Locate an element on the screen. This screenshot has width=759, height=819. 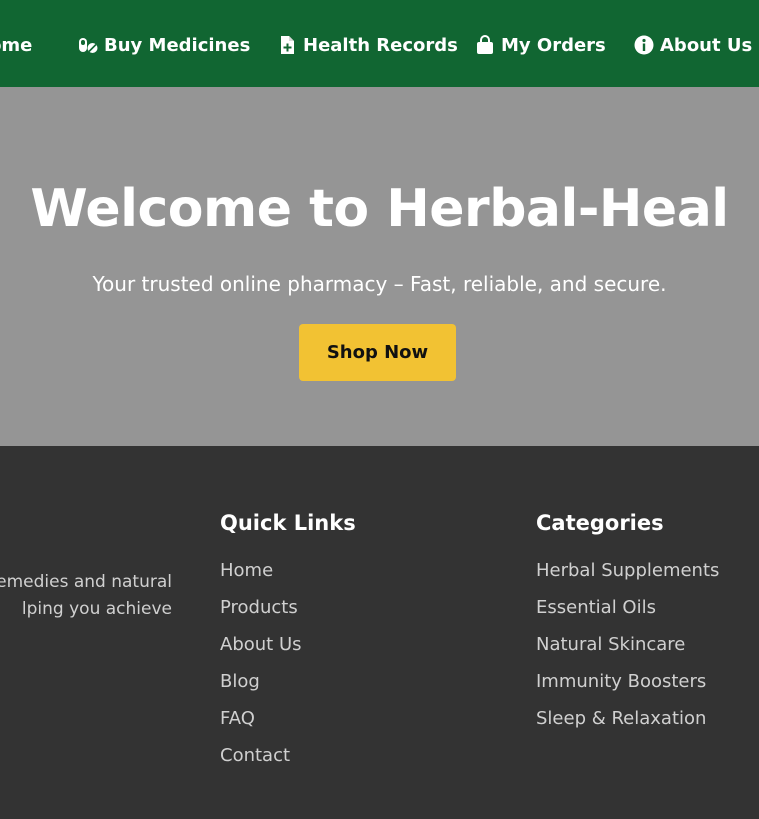
category-essential-oils: Essential Oils is located at coordinates (596, 607).